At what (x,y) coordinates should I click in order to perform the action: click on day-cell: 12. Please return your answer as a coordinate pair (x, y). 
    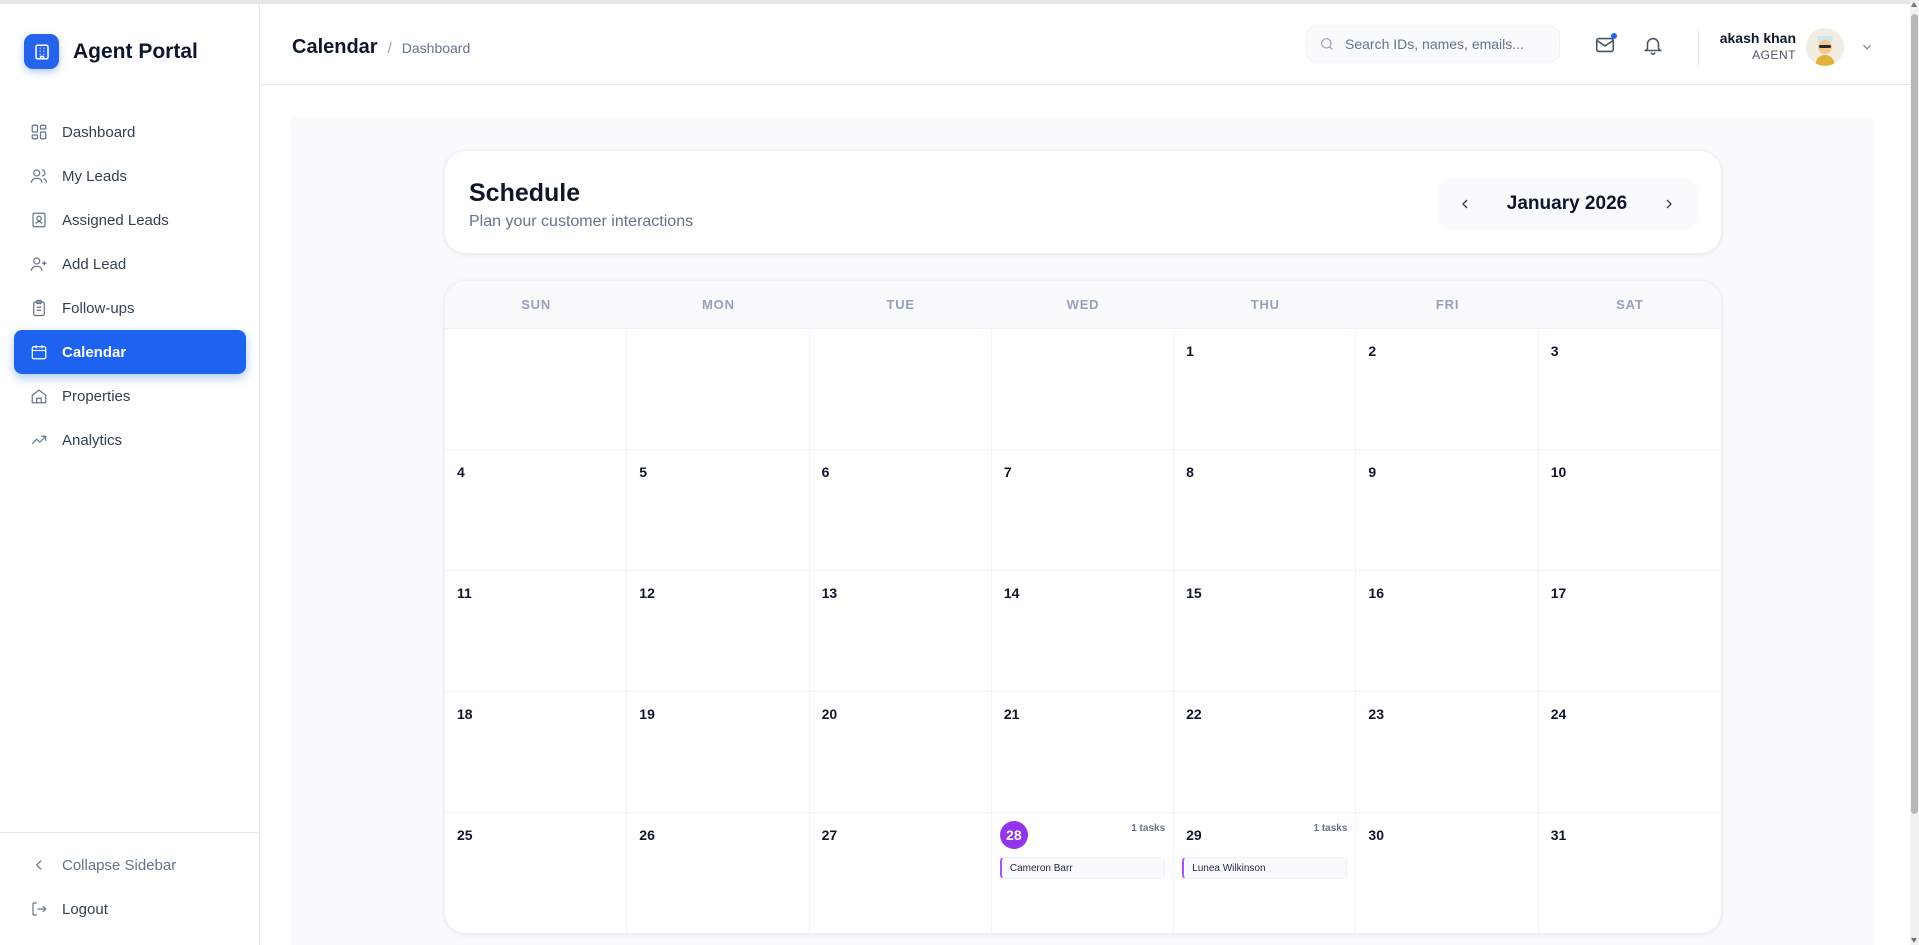
    Looking at the image, I should click on (718, 631).